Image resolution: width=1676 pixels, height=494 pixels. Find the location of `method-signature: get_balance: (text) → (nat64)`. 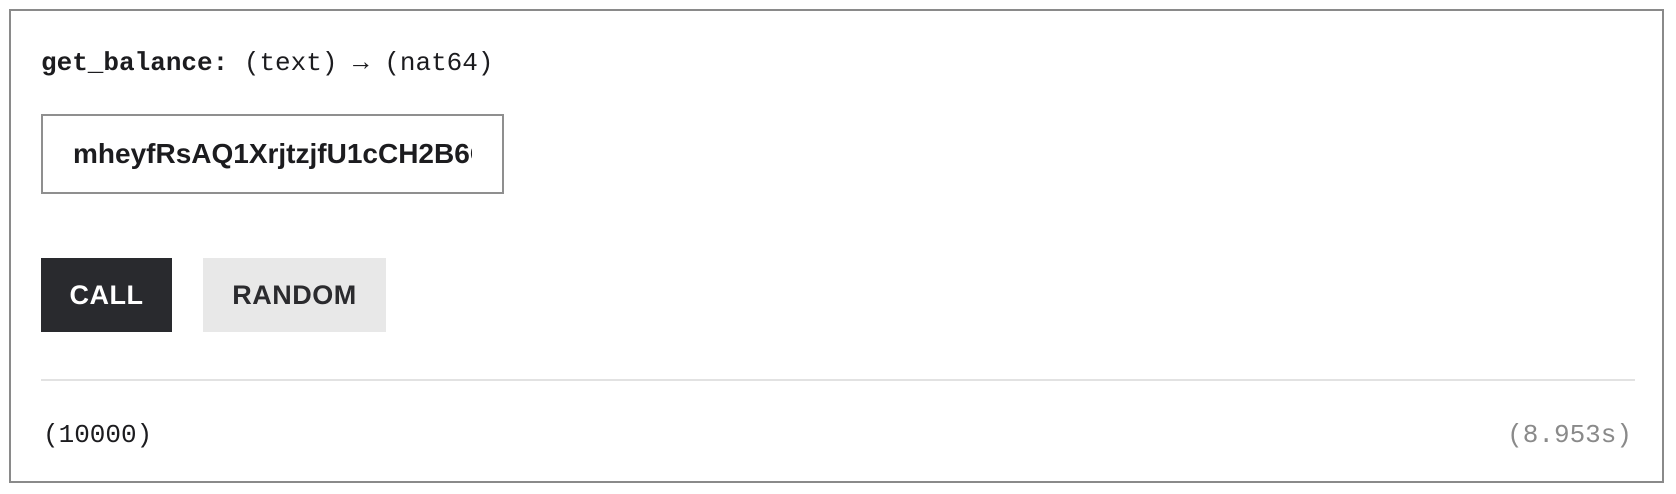

method-signature: get_balance: (text) → (nat64) is located at coordinates (267, 63).